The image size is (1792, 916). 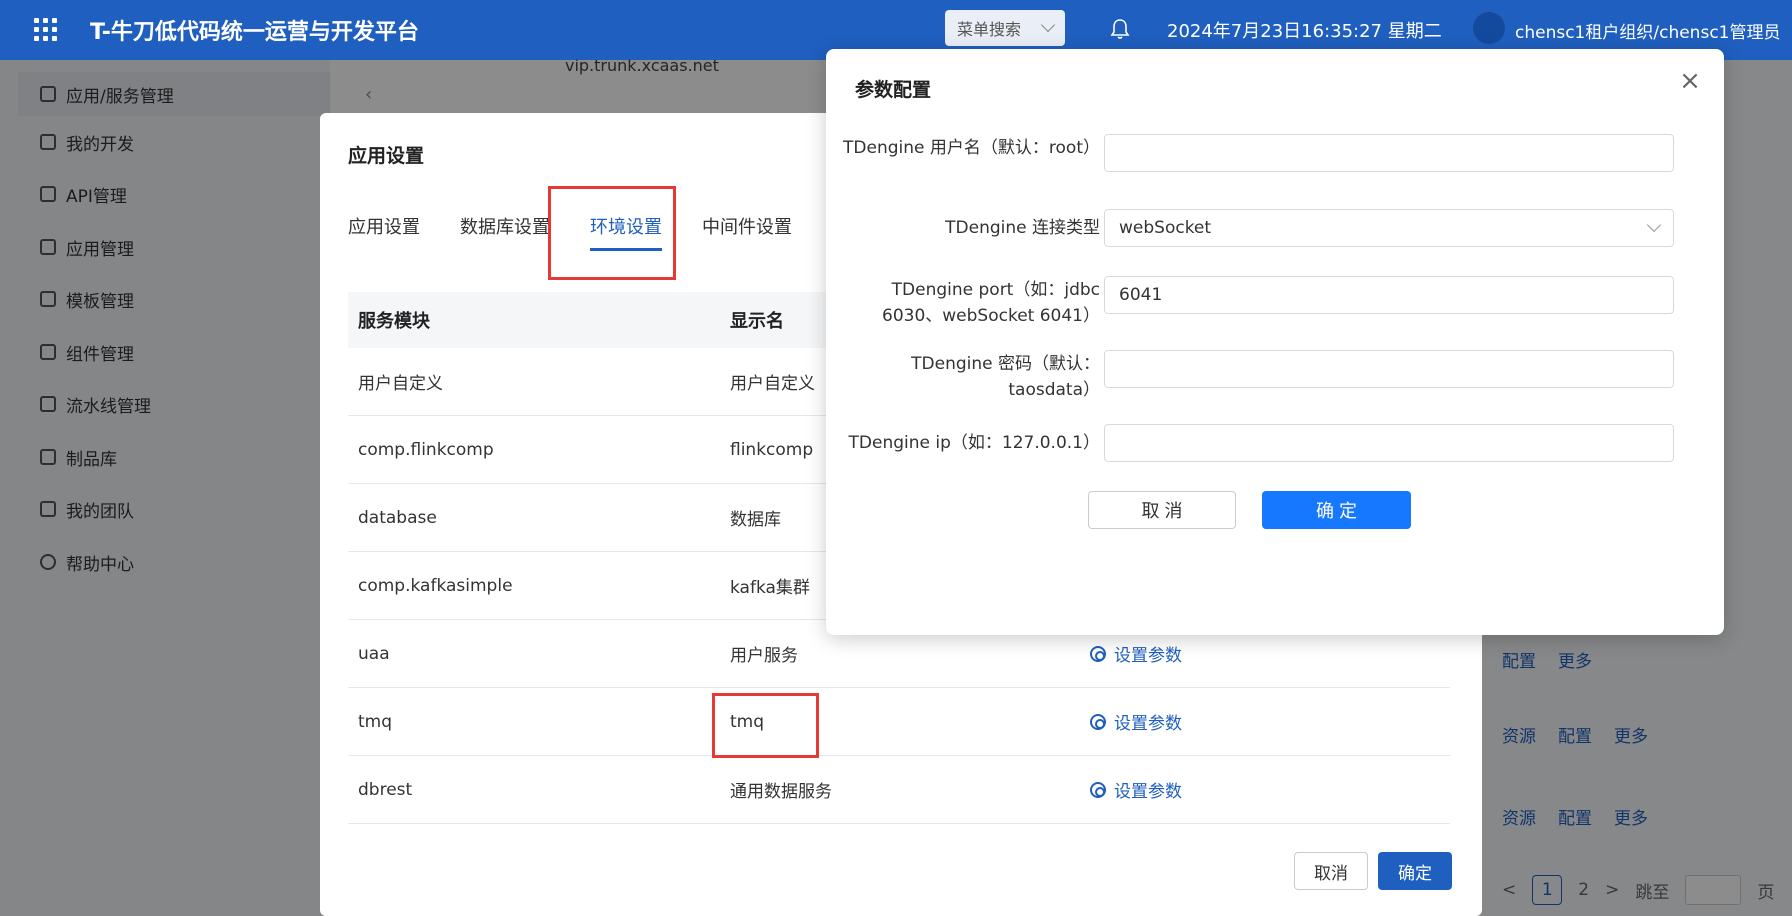 What do you see at coordinates (747, 232) in the screenshot?
I see `tab-middleware-settings: 中间件设置` at bounding box center [747, 232].